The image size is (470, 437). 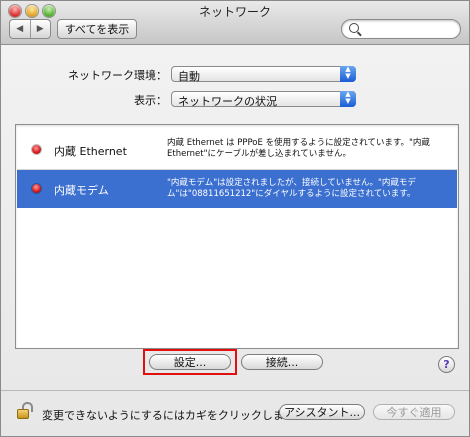 What do you see at coordinates (150, 100) in the screenshot?
I see `show-label: 表示：` at bounding box center [150, 100].